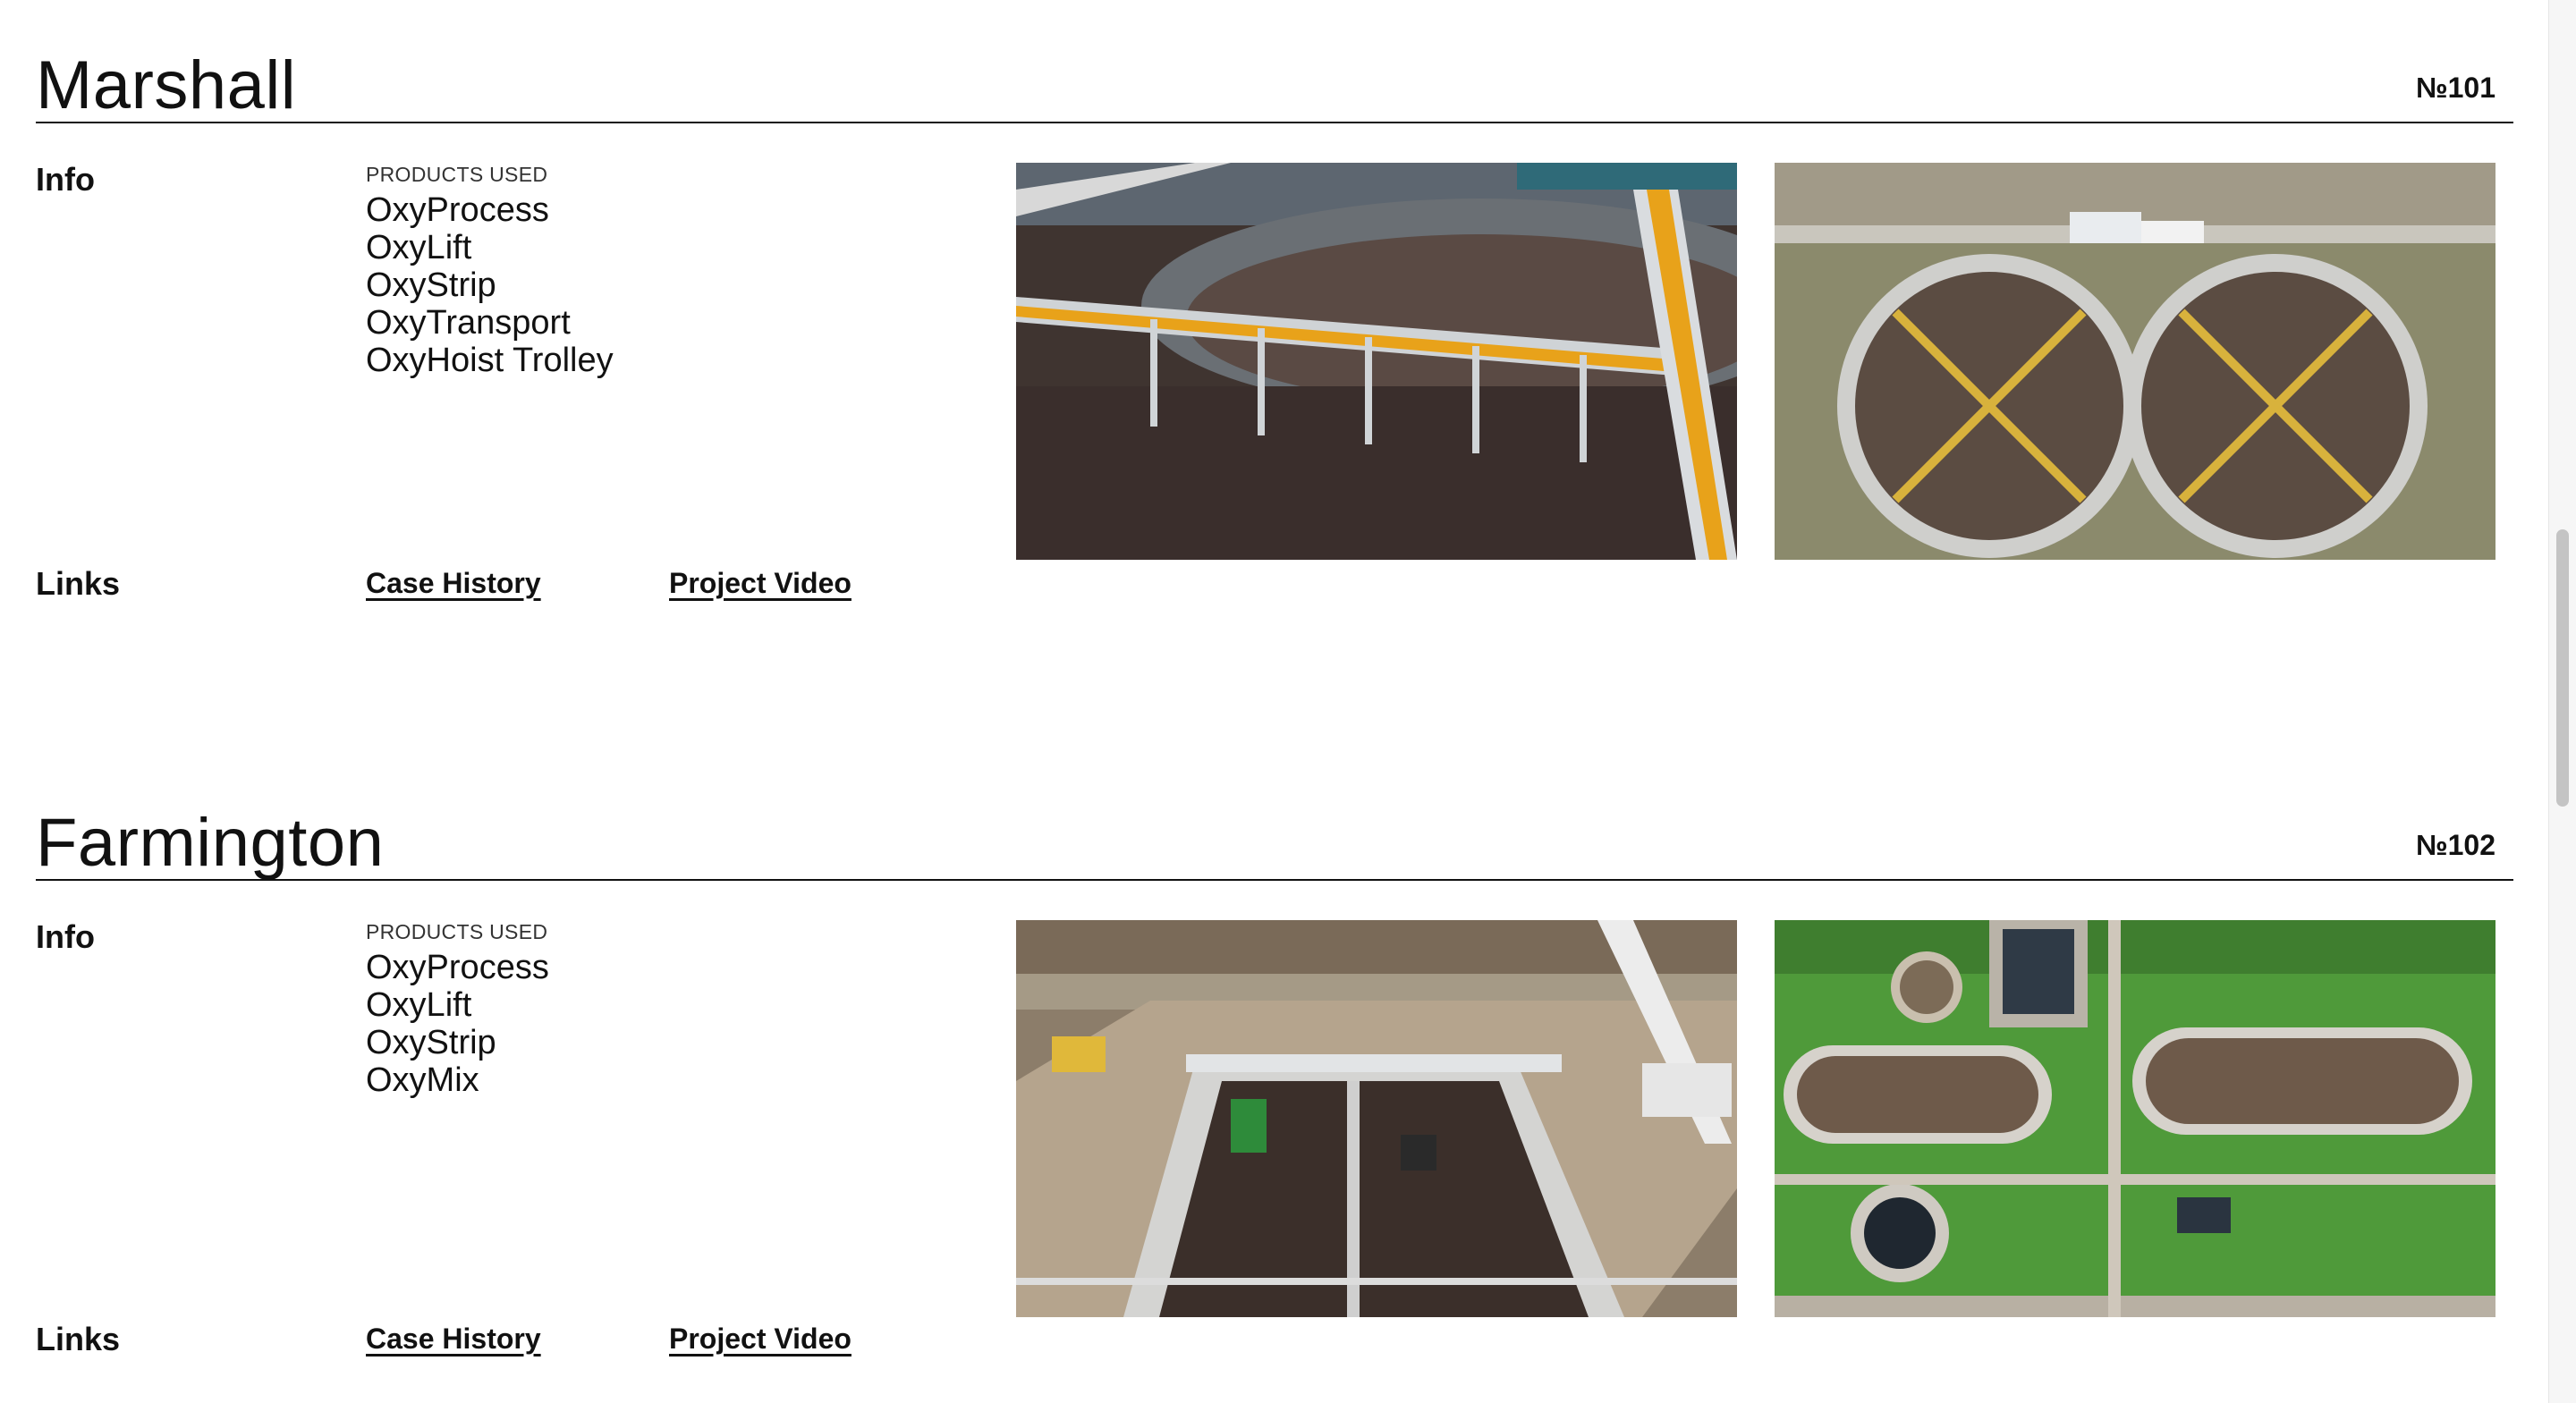  Describe the element at coordinates (422, 1080) in the screenshot. I see `product-item: OxyMix` at that location.